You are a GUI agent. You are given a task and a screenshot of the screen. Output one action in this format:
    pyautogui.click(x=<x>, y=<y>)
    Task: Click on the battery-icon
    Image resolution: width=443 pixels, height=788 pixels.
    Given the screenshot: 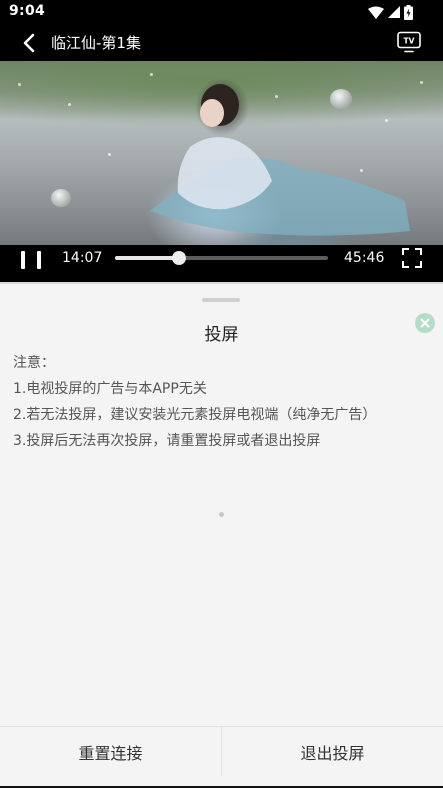 What is the action you would take?
    pyautogui.click(x=408, y=12)
    